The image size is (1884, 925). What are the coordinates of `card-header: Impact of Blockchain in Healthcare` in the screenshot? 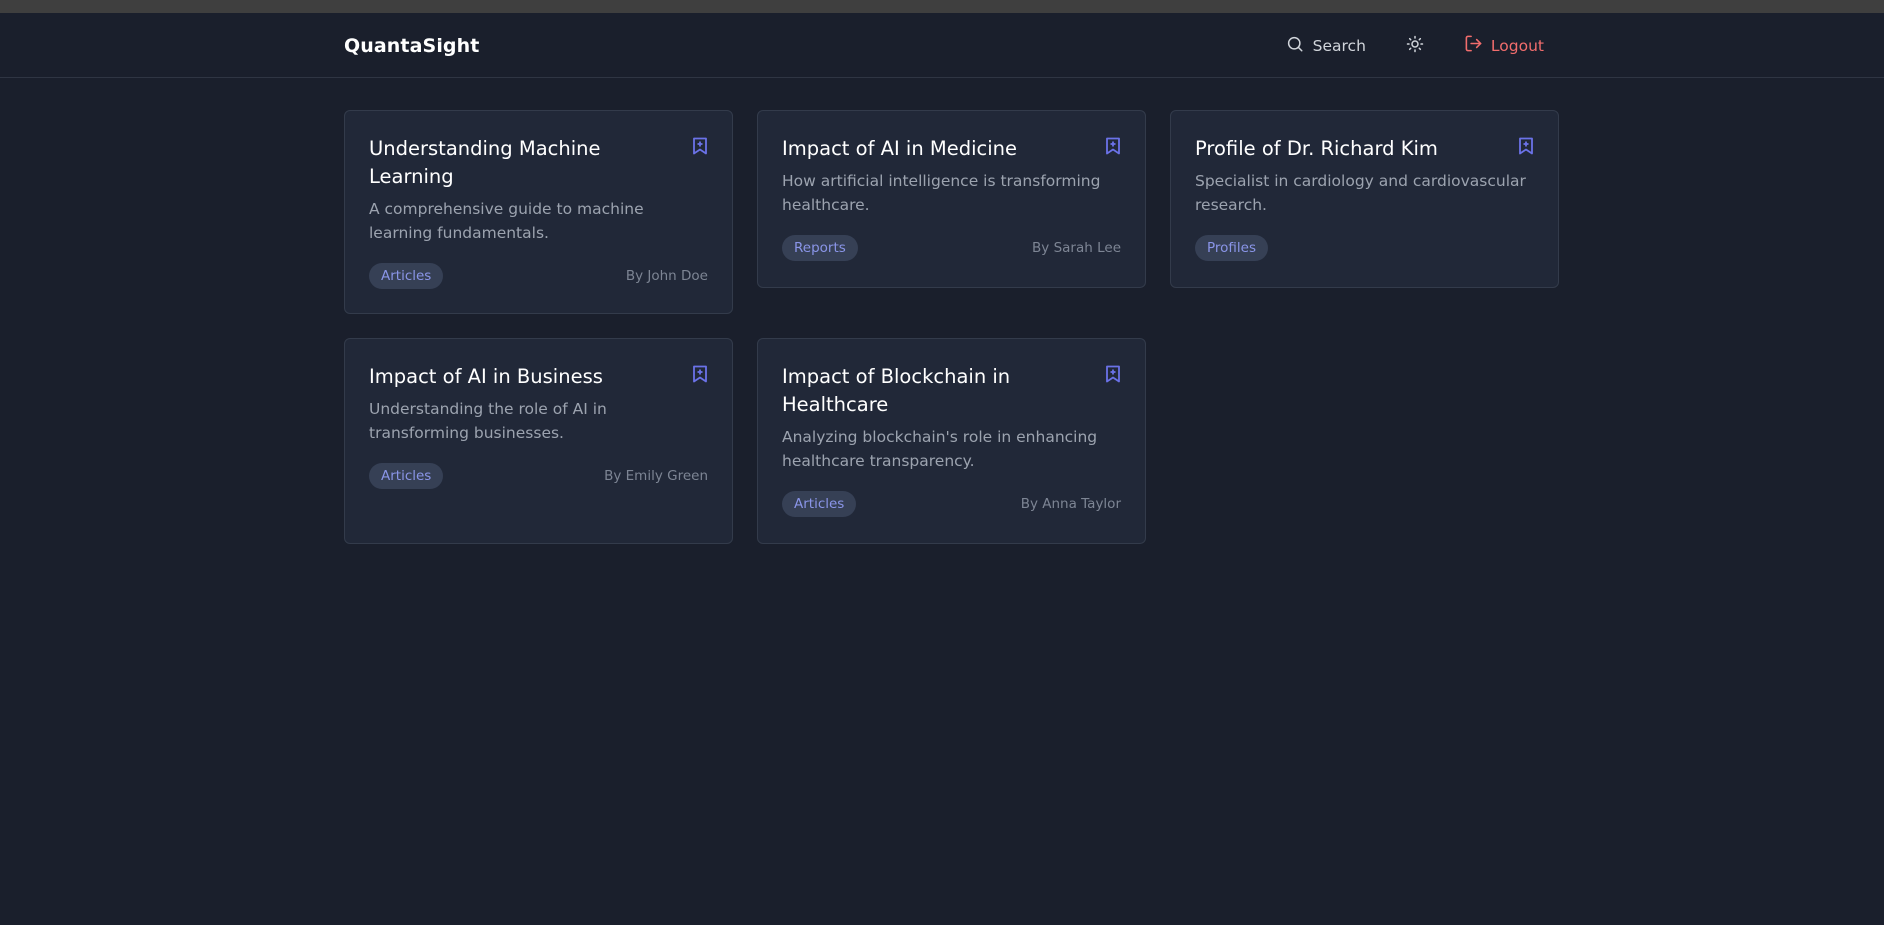 It's located at (951, 391).